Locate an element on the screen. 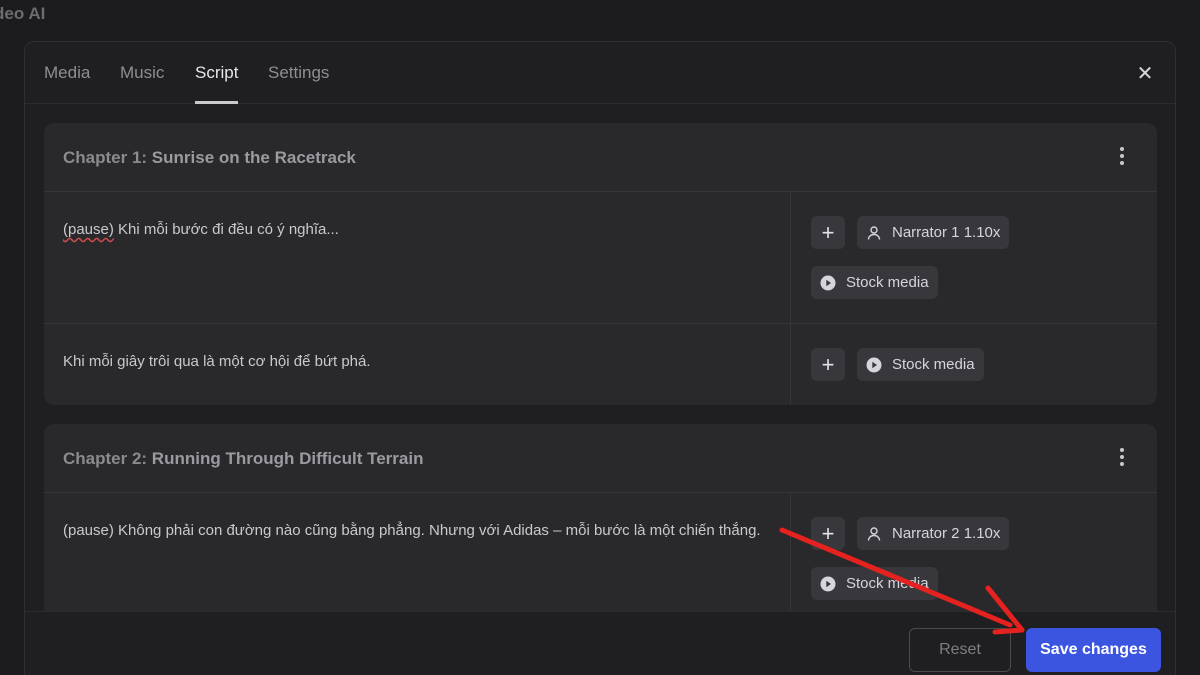  narrator-label: Narrator 2 1.10x is located at coordinates (946, 533).